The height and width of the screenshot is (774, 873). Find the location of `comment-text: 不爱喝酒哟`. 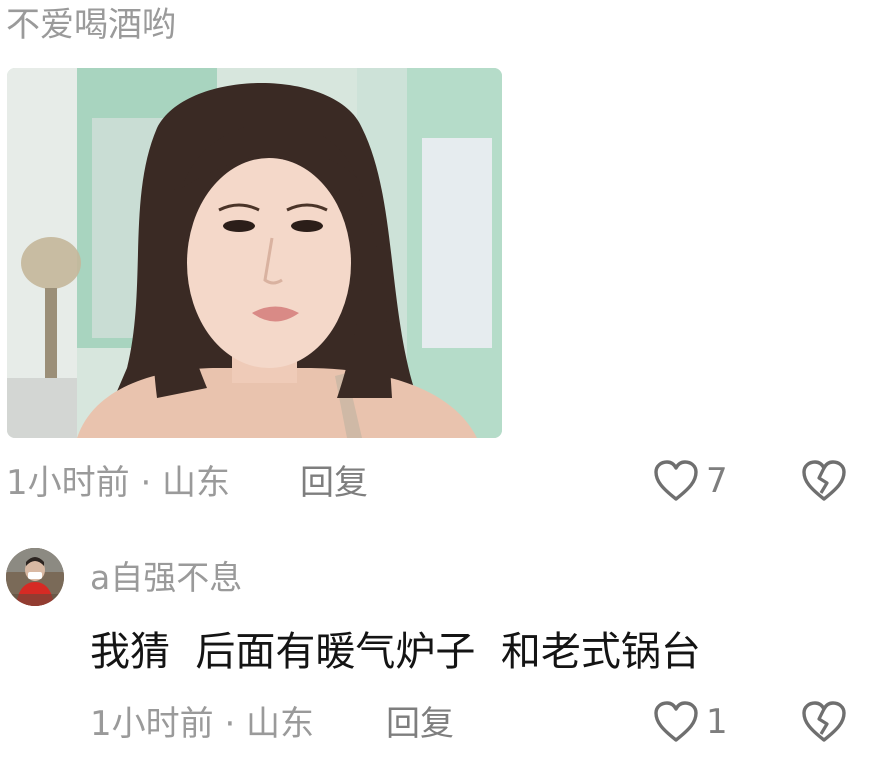

comment-text: 不爱喝酒哟 is located at coordinates (91, 25).